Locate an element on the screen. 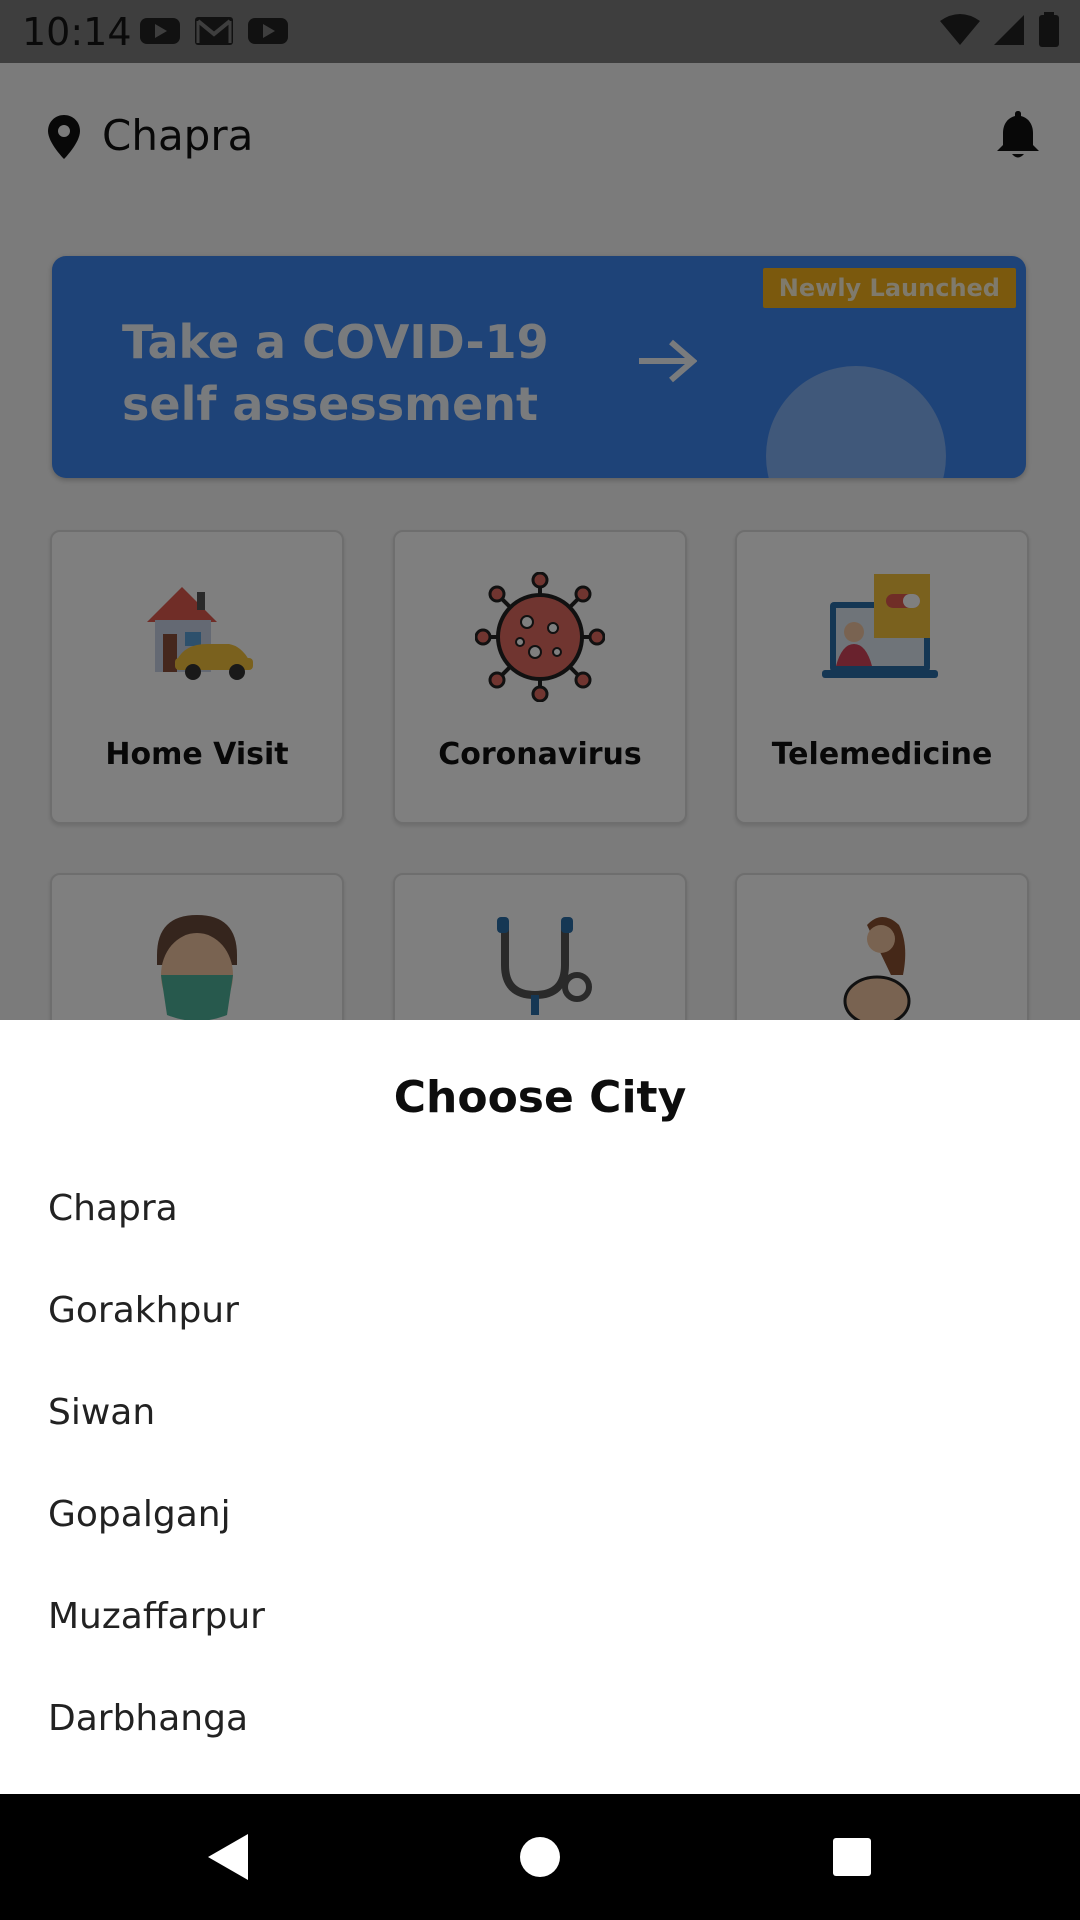 This screenshot has height=1920, width=1080. city-label: Darbhanga is located at coordinates (148, 1718).